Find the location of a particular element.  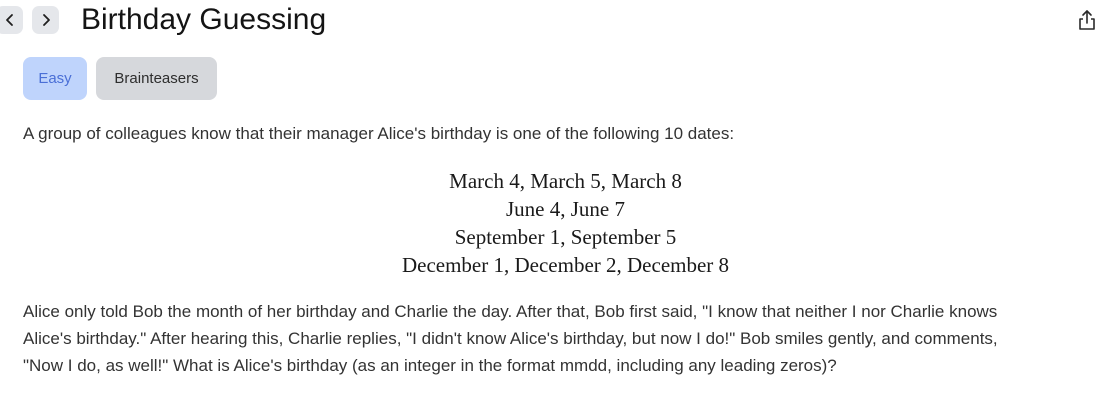

date-line-september: September 1, September 5 is located at coordinates (565, 237).